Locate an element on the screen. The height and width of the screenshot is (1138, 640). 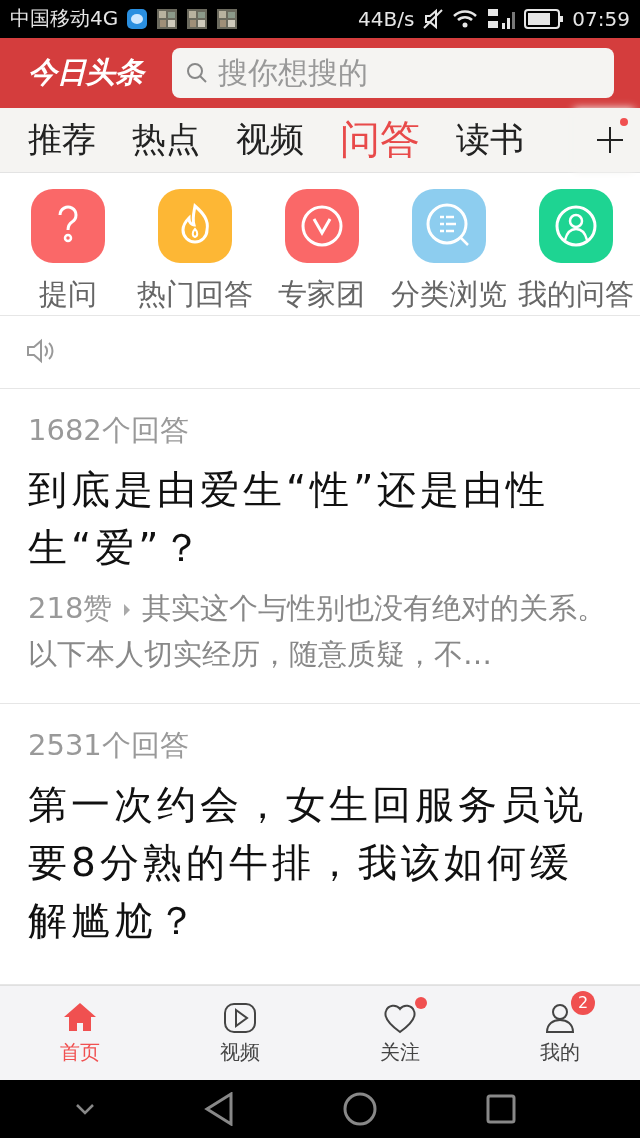
answer-count: 1682个回答 is located at coordinates (109, 431).